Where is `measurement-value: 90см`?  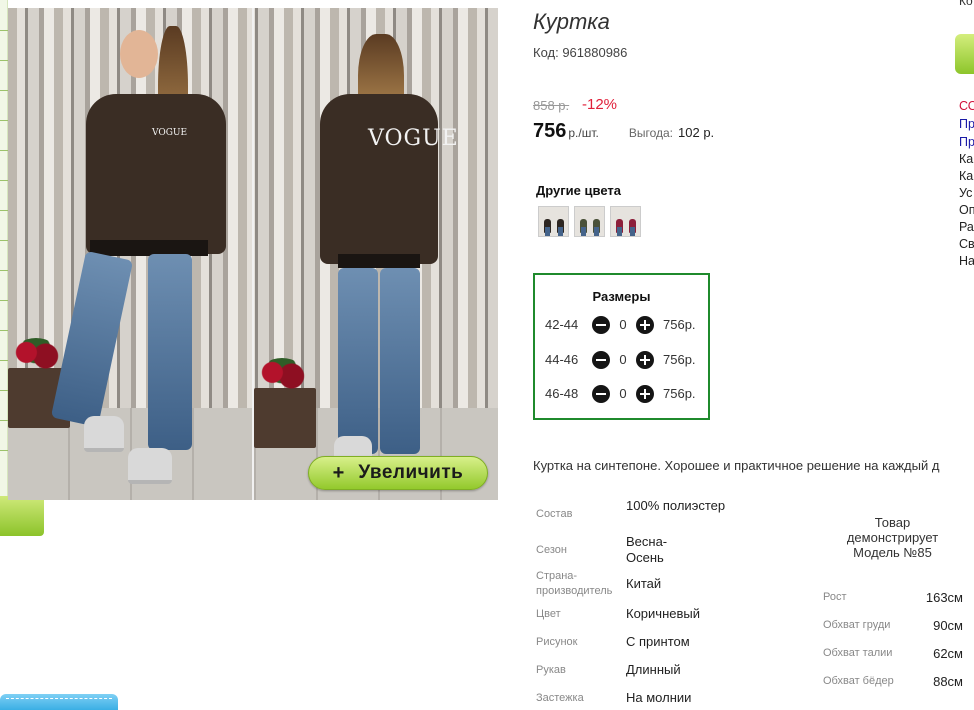 measurement-value: 90см is located at coordinates (948, 625).